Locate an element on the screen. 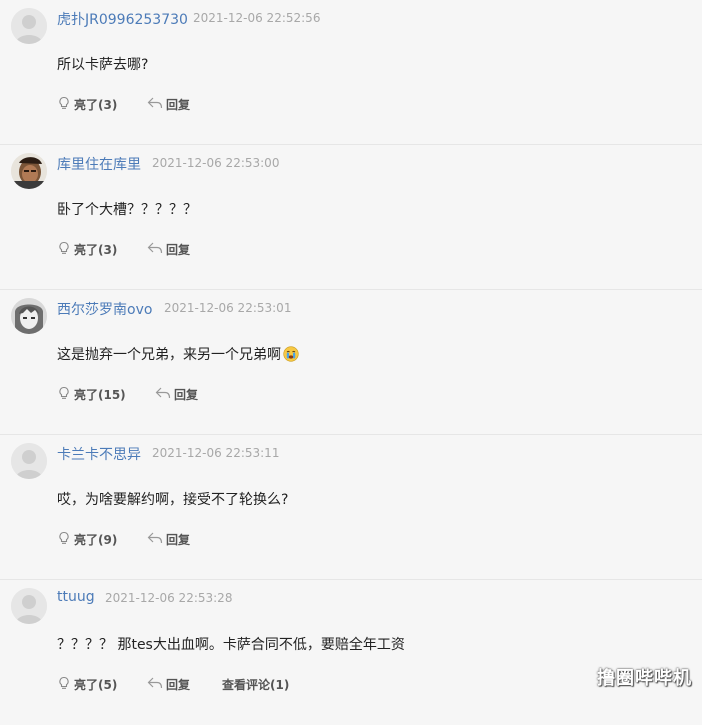  watermark: 撸圈哔哔机 is located at coordinates (644, 678).